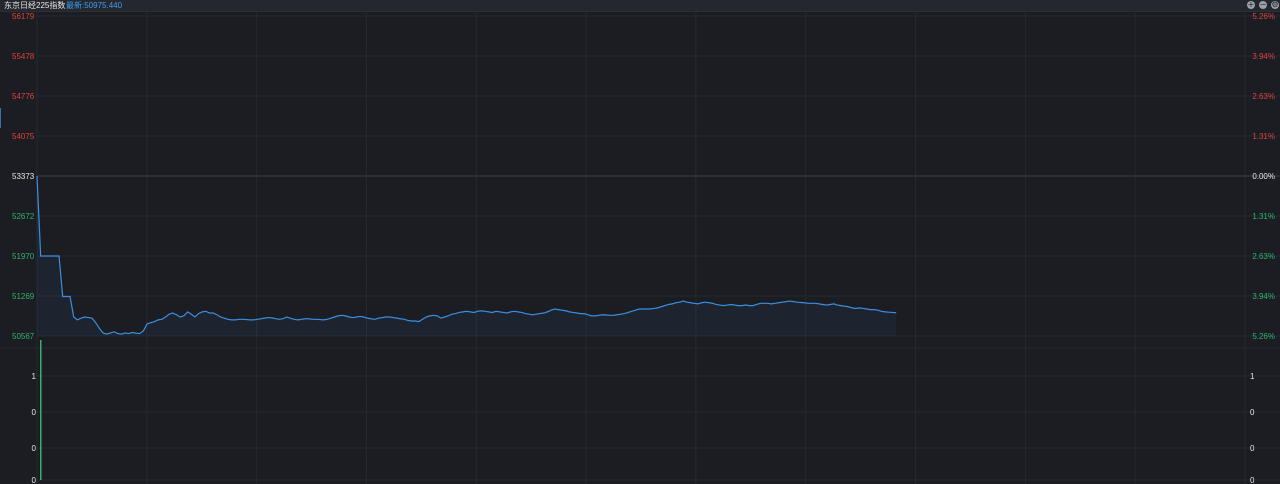 The image size is (1280, 484). Describe the element at coordinates (23, 96) in the screenshot. I see `y-tick-label: 54776` at that location.